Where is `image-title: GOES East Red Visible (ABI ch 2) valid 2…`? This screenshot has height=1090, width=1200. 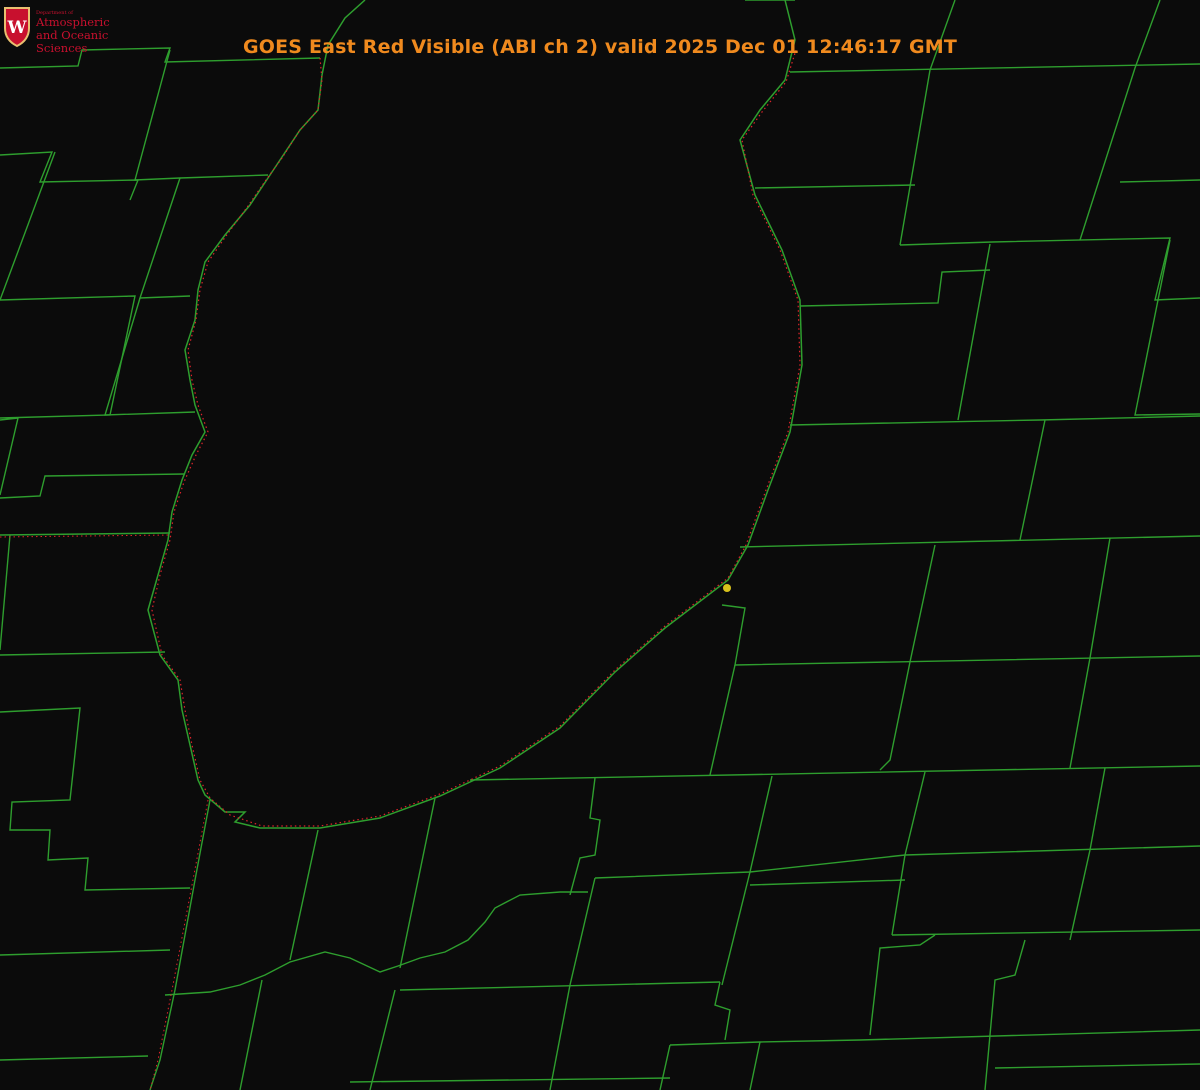 image-title: GOES East Red Visible (ABI ch 2) valid 2… is located at coordinates (600, 47).